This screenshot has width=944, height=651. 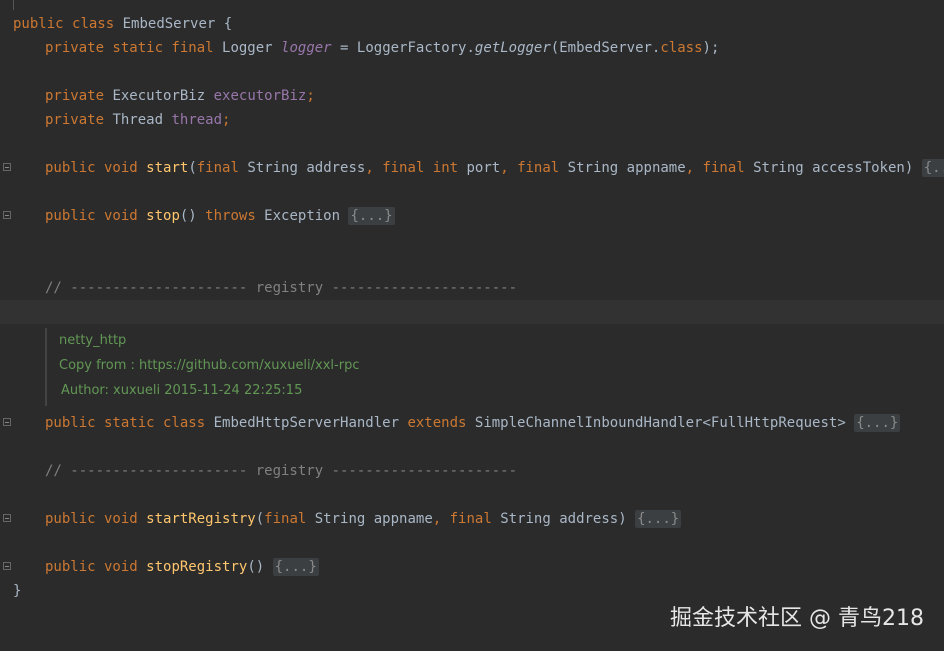 What do you see at coordinates (472, 96) in the screenshot?
I see `code-line-executor: private ExecutorBiz executorBiz;` at bounding box center [472, 96].